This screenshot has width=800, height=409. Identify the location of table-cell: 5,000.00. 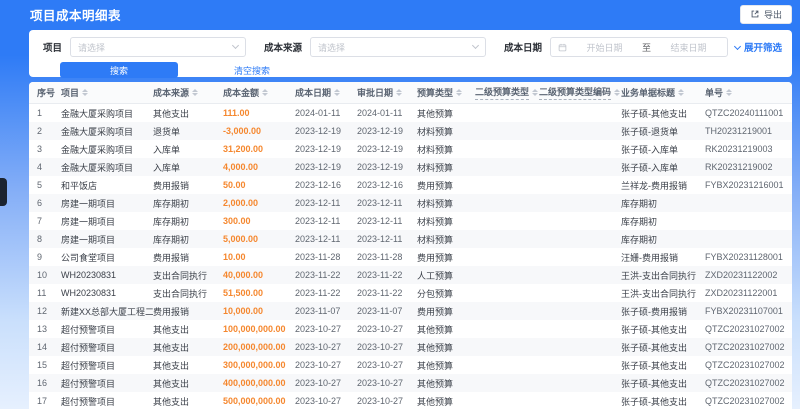
(241, 239).